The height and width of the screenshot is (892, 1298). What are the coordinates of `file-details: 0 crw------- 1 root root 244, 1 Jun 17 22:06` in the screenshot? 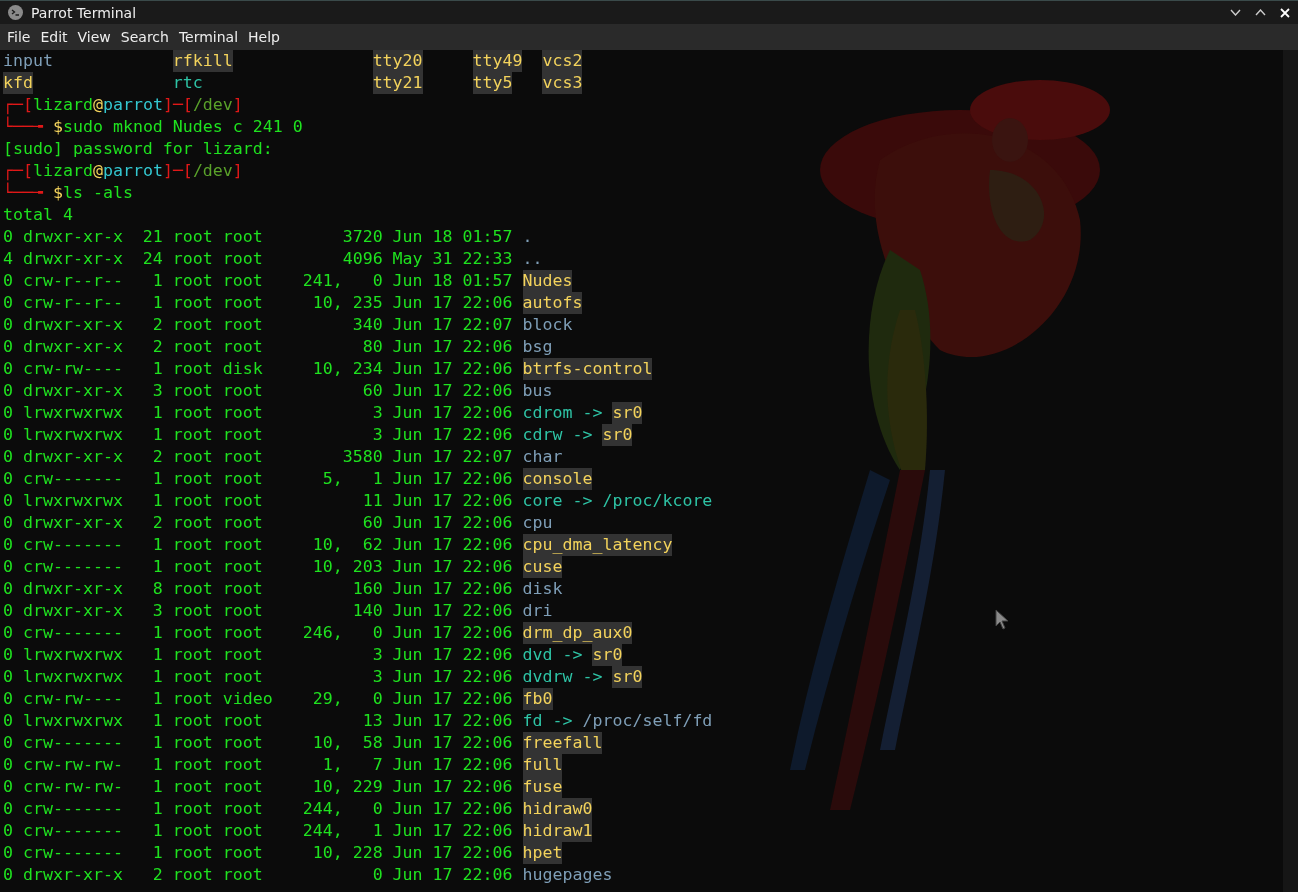 It's located at (258, 831).